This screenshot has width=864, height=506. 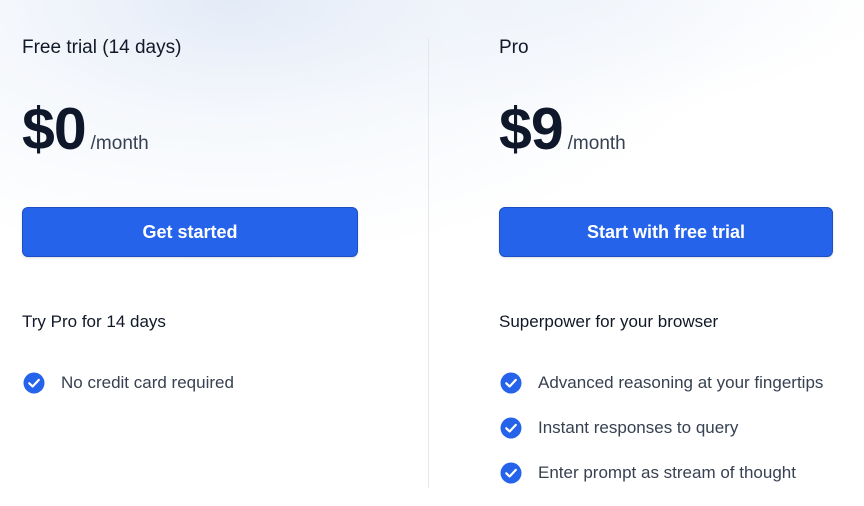 I want to click on start-free-trial-button: Start with free trial, so click(x=666, y=232).